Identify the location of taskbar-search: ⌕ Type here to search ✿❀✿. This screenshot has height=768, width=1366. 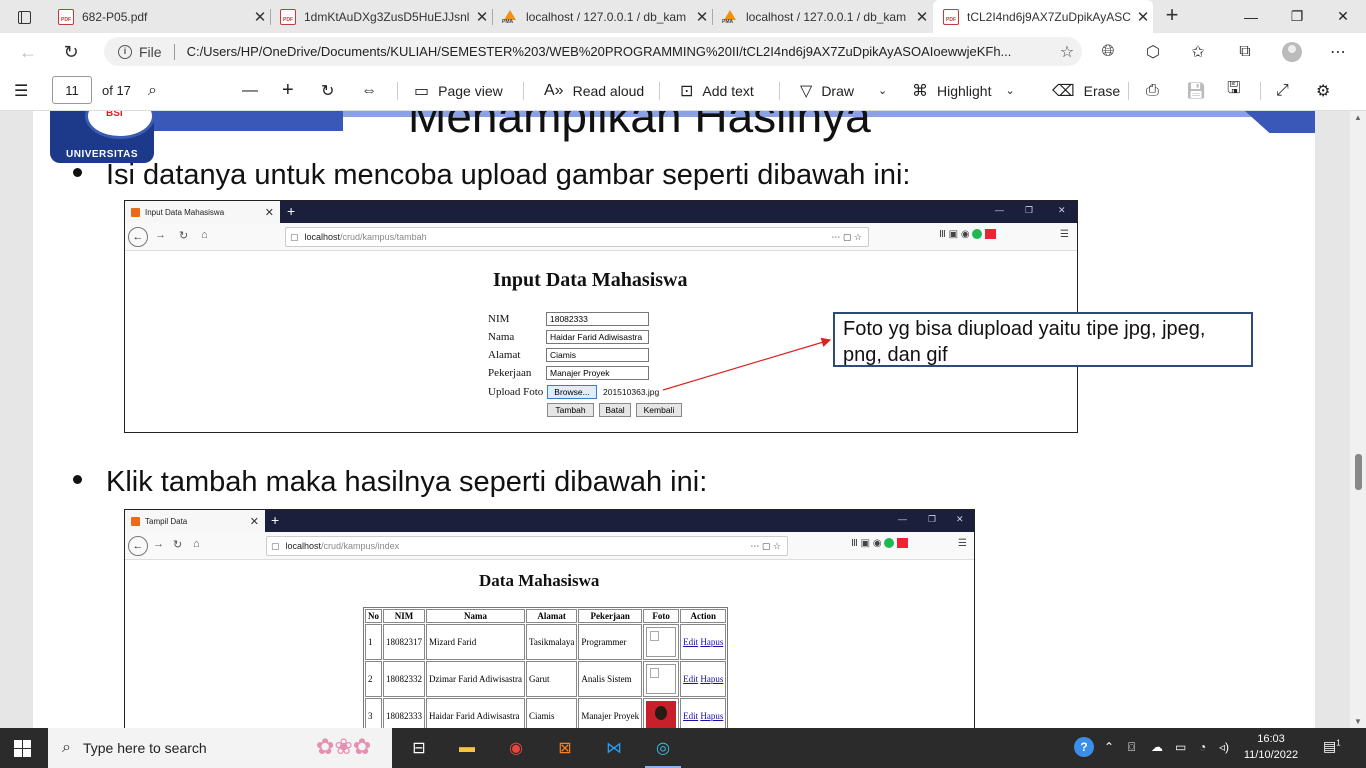
(220, 748).